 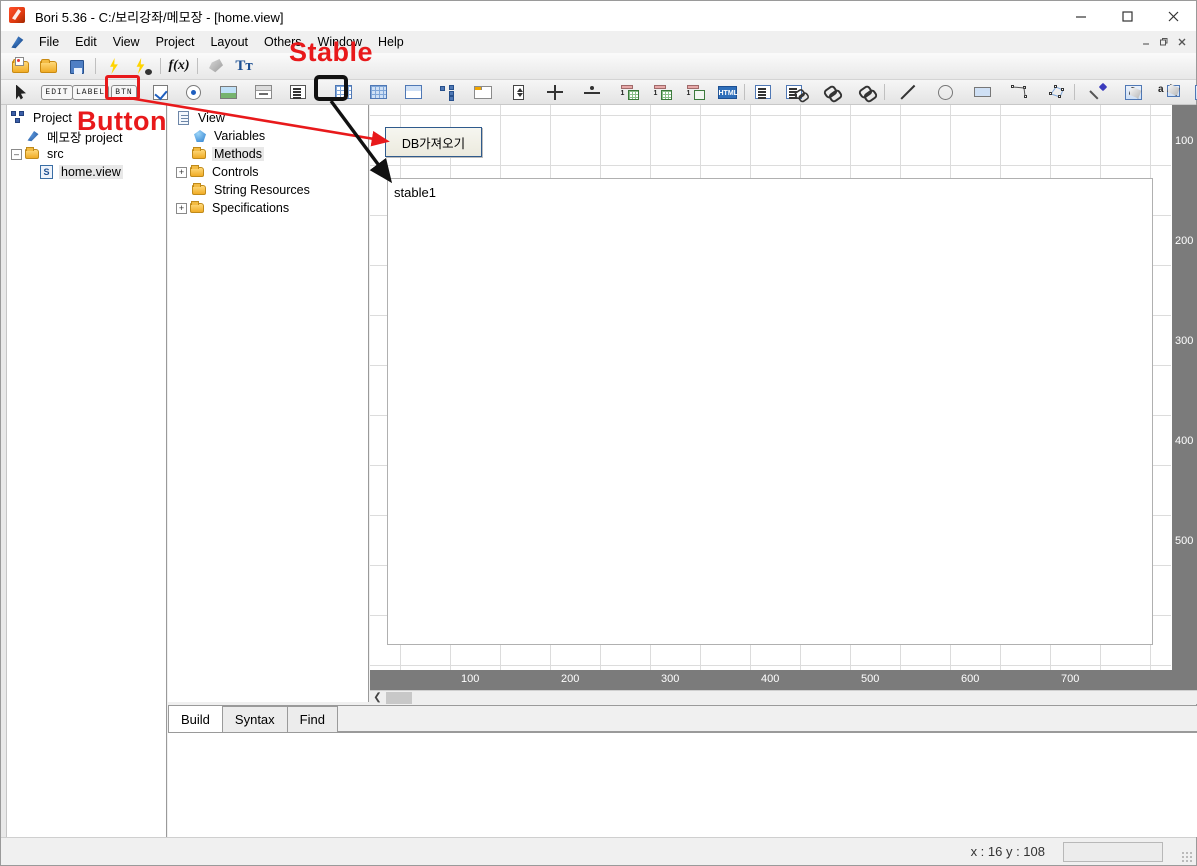 I want to click on app-feather-icon, so click(x=18, y=16).